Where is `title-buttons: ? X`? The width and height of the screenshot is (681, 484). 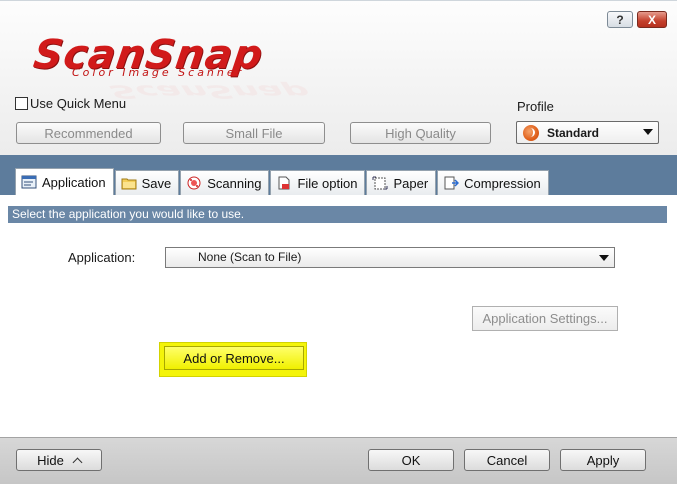
title-buttons: ? X is located at coordinates (637, 19).